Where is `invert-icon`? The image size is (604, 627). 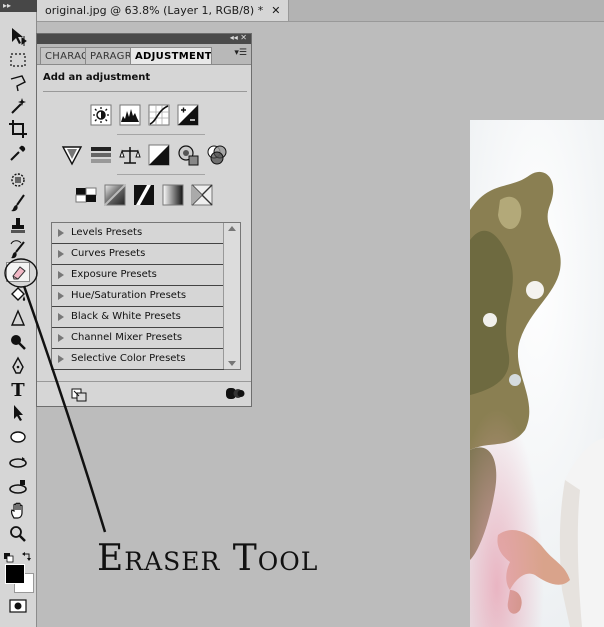 invert-icon is located at coordinates (86, 194).